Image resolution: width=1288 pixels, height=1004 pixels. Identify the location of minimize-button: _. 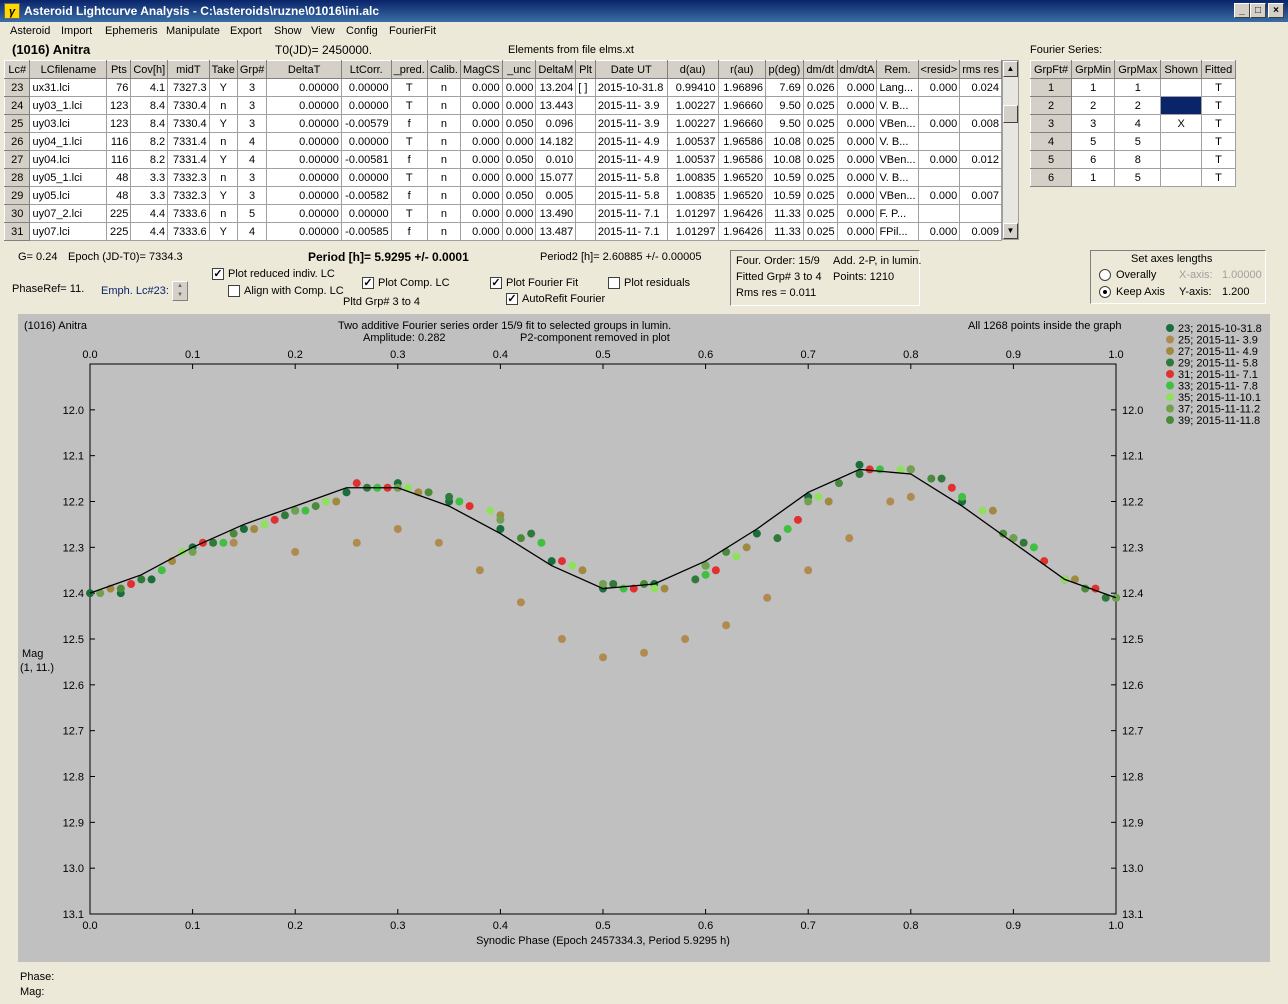
(1242, 10).